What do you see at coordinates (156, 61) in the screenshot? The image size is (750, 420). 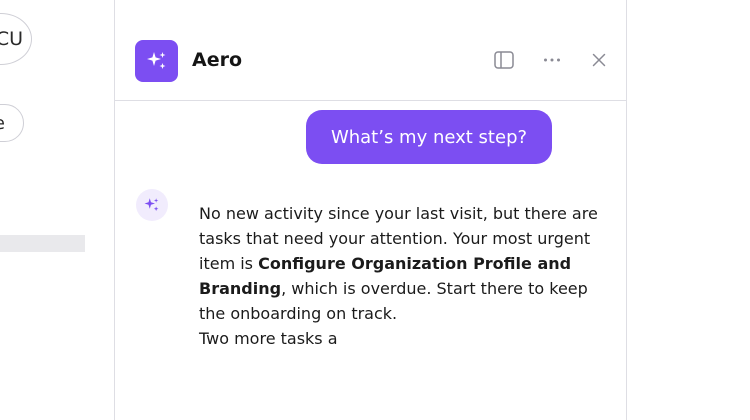 I see `sparkles-icon` at bounding box center [156, 61].